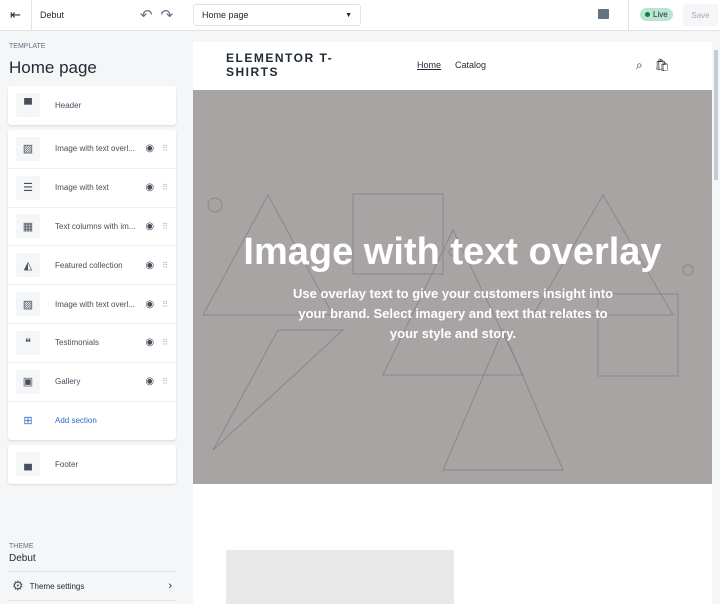 This screenshot has height=604, width=720. What do you see at coordinates (286, 65) in the screenshot?
I see `store-logo: ELEMENTOR T-SHIRTS` at bounding box center [286, 65].